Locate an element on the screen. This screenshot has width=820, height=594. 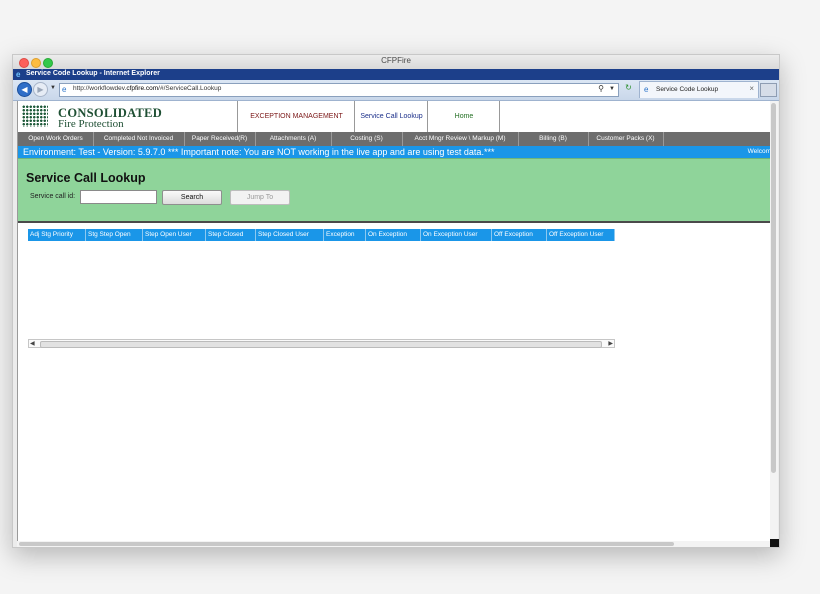
grid-column-header: Off Exception User is located at coordinates (581, 235).